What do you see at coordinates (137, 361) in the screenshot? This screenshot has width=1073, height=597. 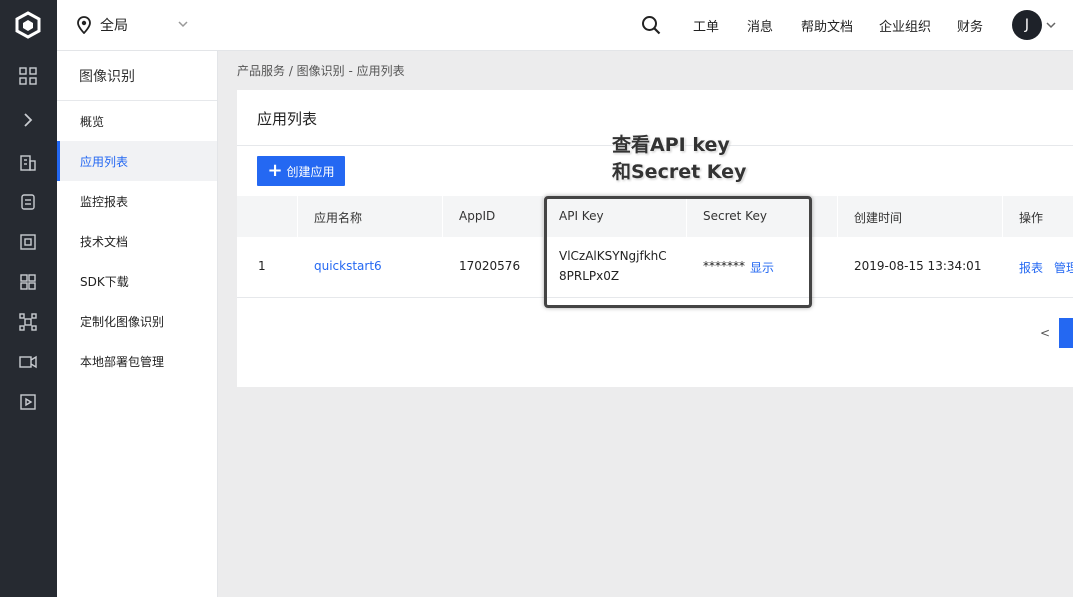 I see `sidebar-item-local-deploy: 本地部署包管理` at bounding box center [137, 361].